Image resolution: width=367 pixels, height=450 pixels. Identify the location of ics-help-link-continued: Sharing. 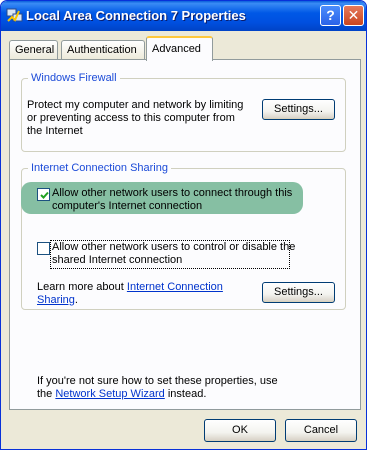
(56, 300).